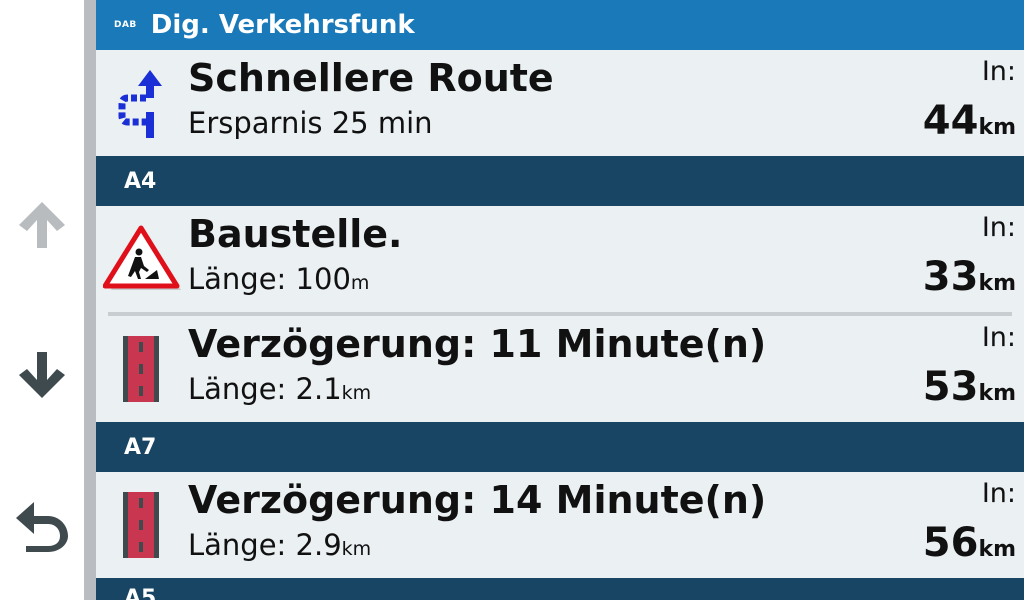 This screenshot has height=600, width=1024. Describe the element at coordinates (969, 277) in the screenshot. I see `item-distance: 33km` at that location.